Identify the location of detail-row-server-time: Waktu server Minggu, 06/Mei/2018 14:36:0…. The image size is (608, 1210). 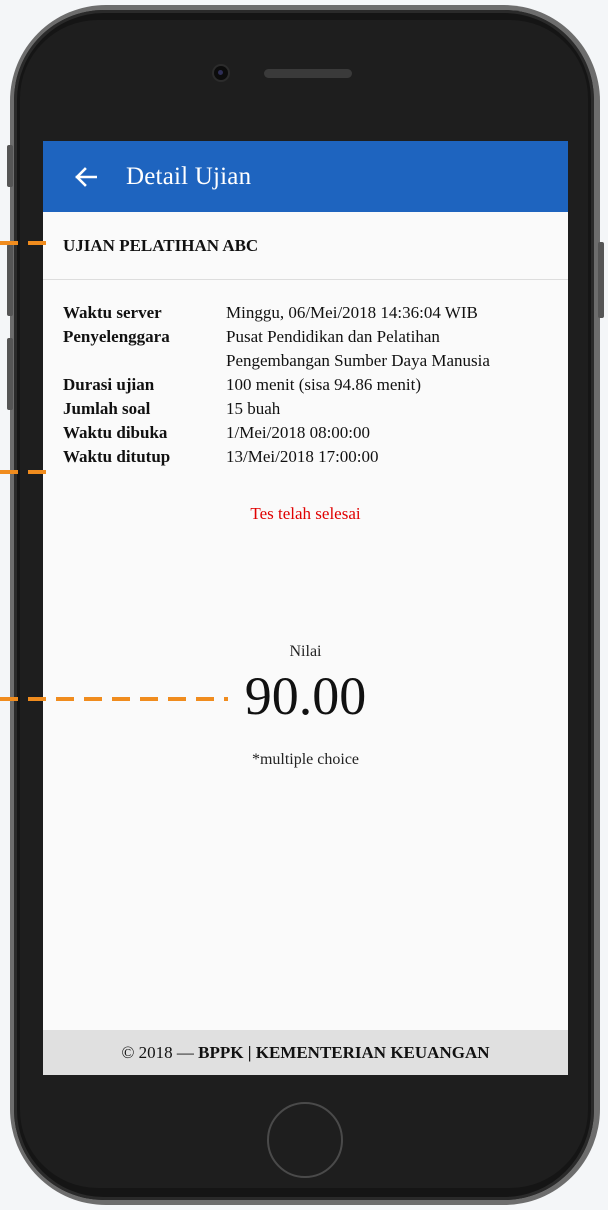
(315, 313).